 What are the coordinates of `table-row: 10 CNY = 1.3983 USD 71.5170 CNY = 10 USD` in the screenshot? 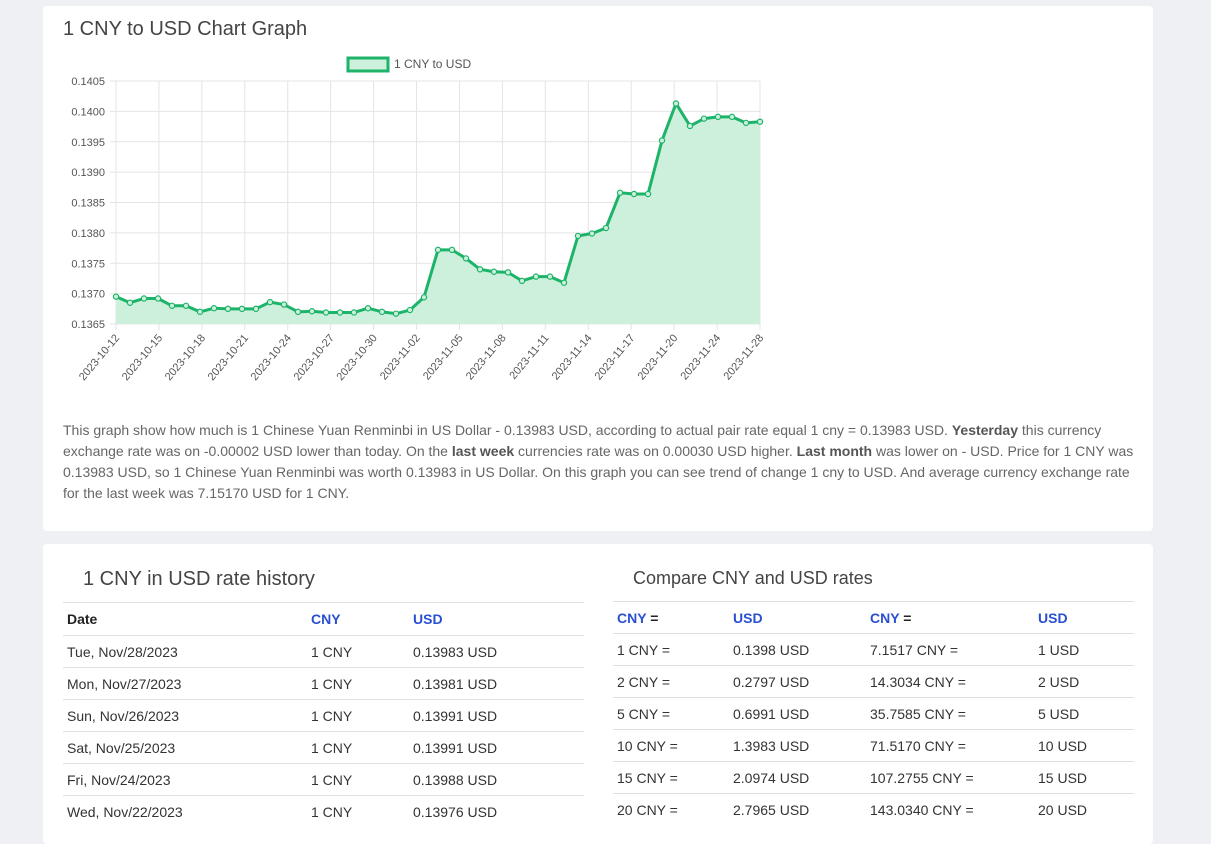 It's located at (873, 745).